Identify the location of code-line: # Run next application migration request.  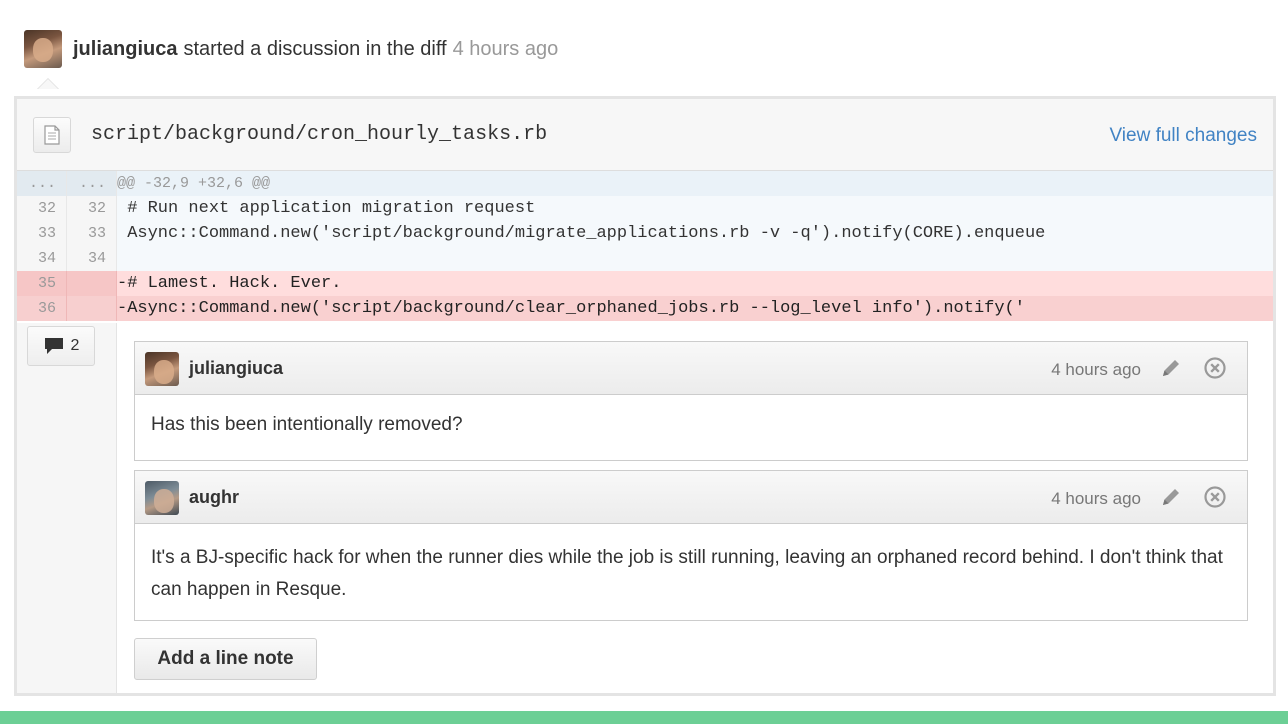
(695, 208).